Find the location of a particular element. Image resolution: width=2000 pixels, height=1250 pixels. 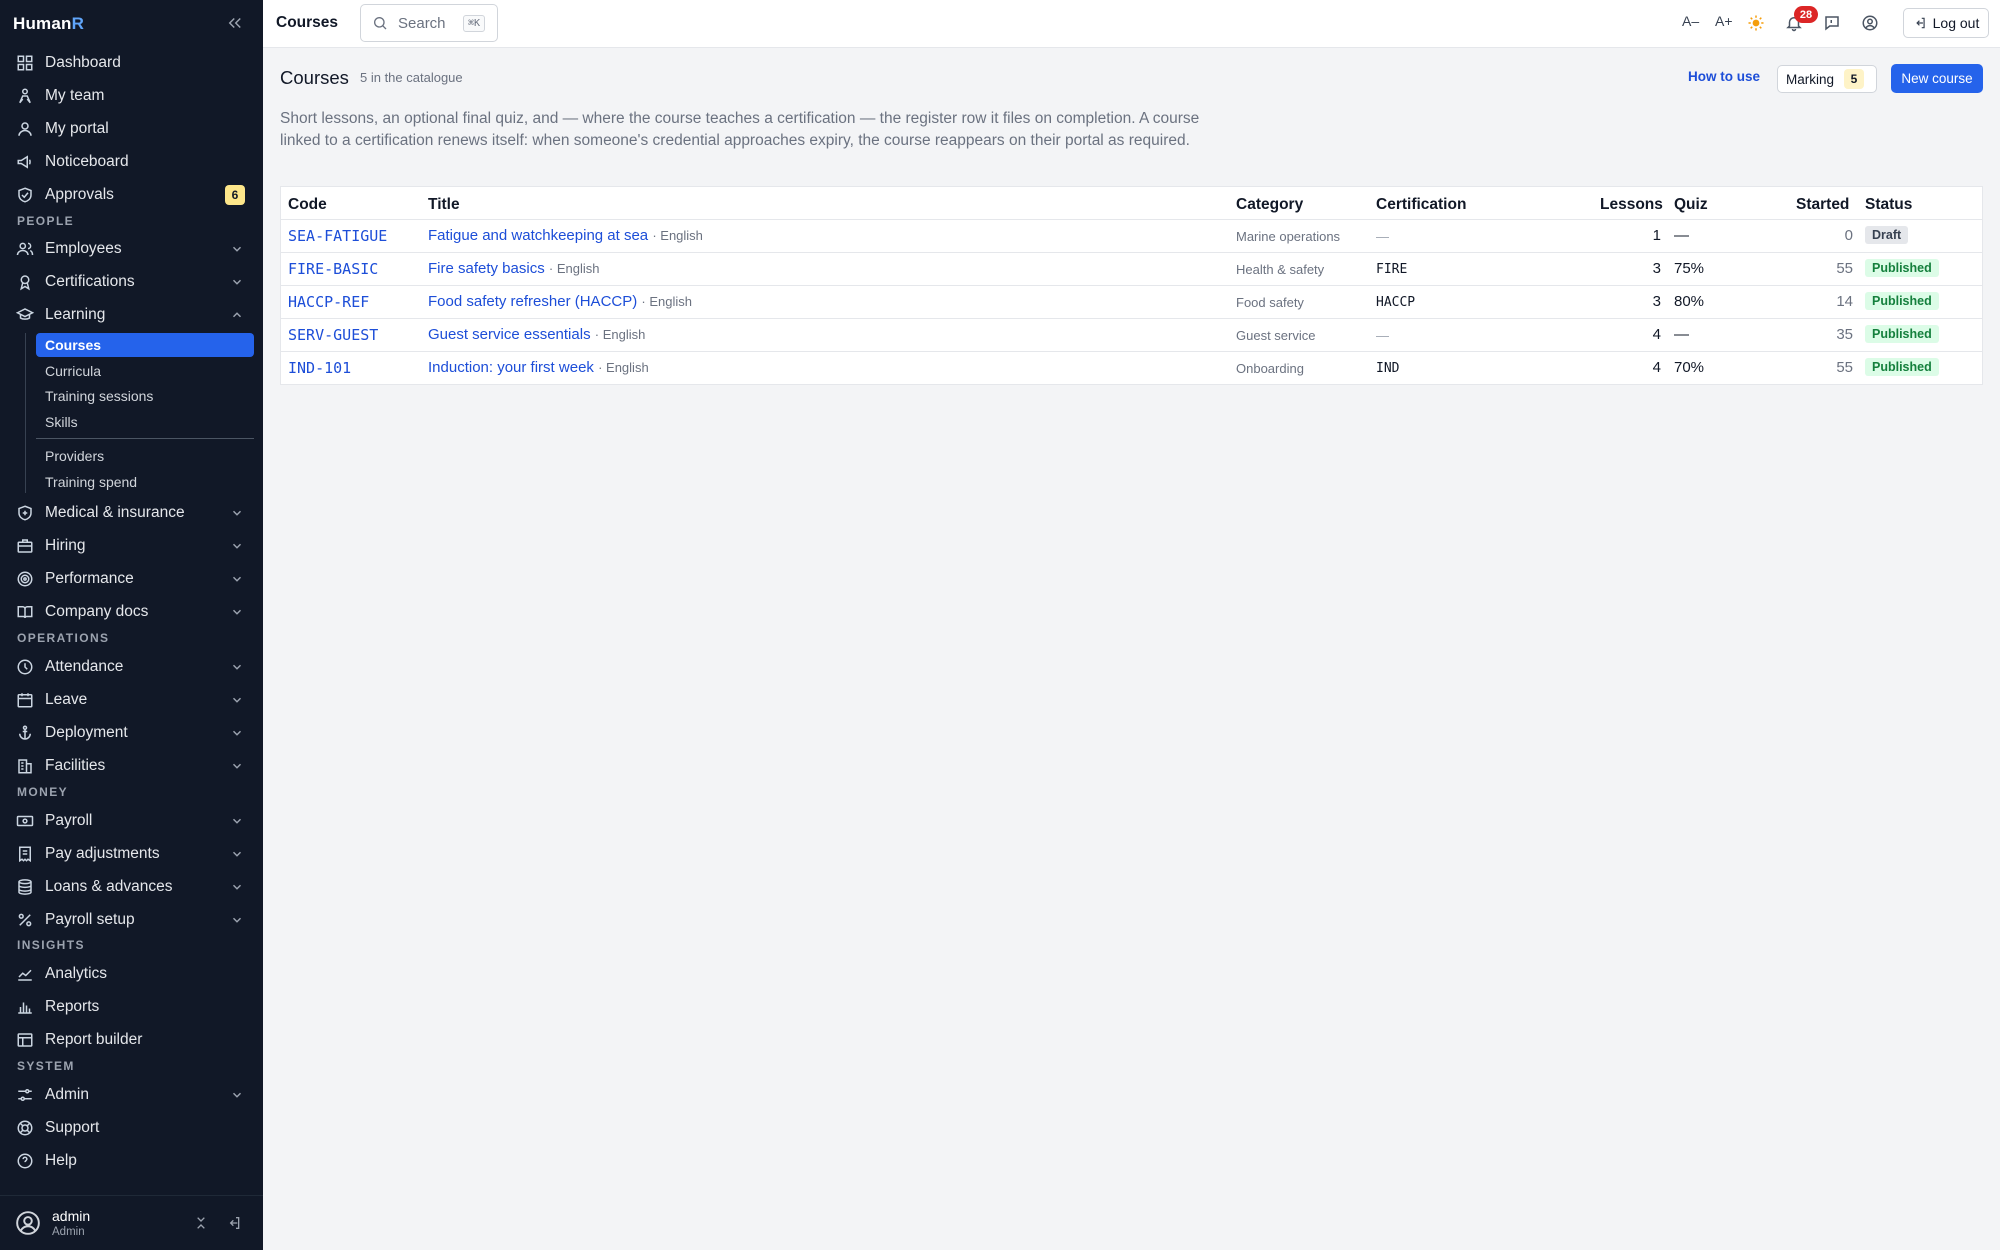

course-title-link: Food safety refresher (HACCP) is located at coordinates (532, 301).